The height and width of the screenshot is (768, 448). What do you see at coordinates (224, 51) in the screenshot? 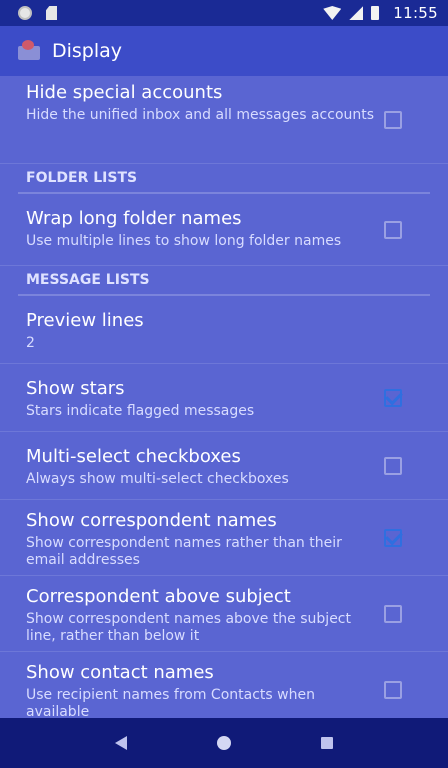
I see `app-bar: Display` at bounding box center [224, 51].